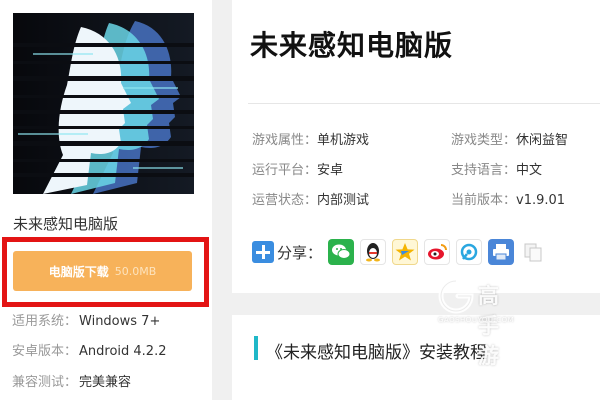  I want to click on section-accent-bar, so click(256, 348).